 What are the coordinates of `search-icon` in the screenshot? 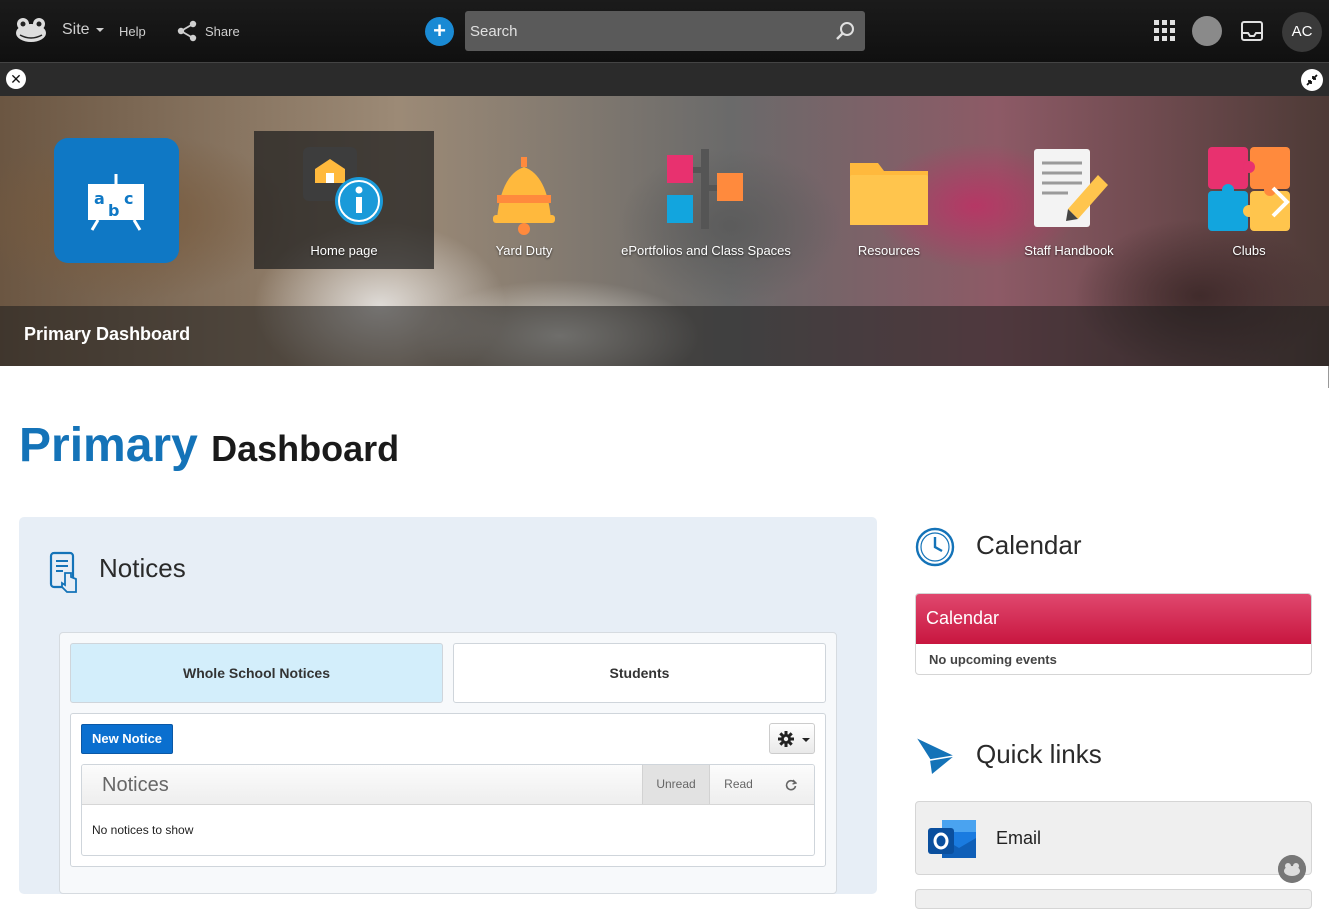 It's located at (845, 31).